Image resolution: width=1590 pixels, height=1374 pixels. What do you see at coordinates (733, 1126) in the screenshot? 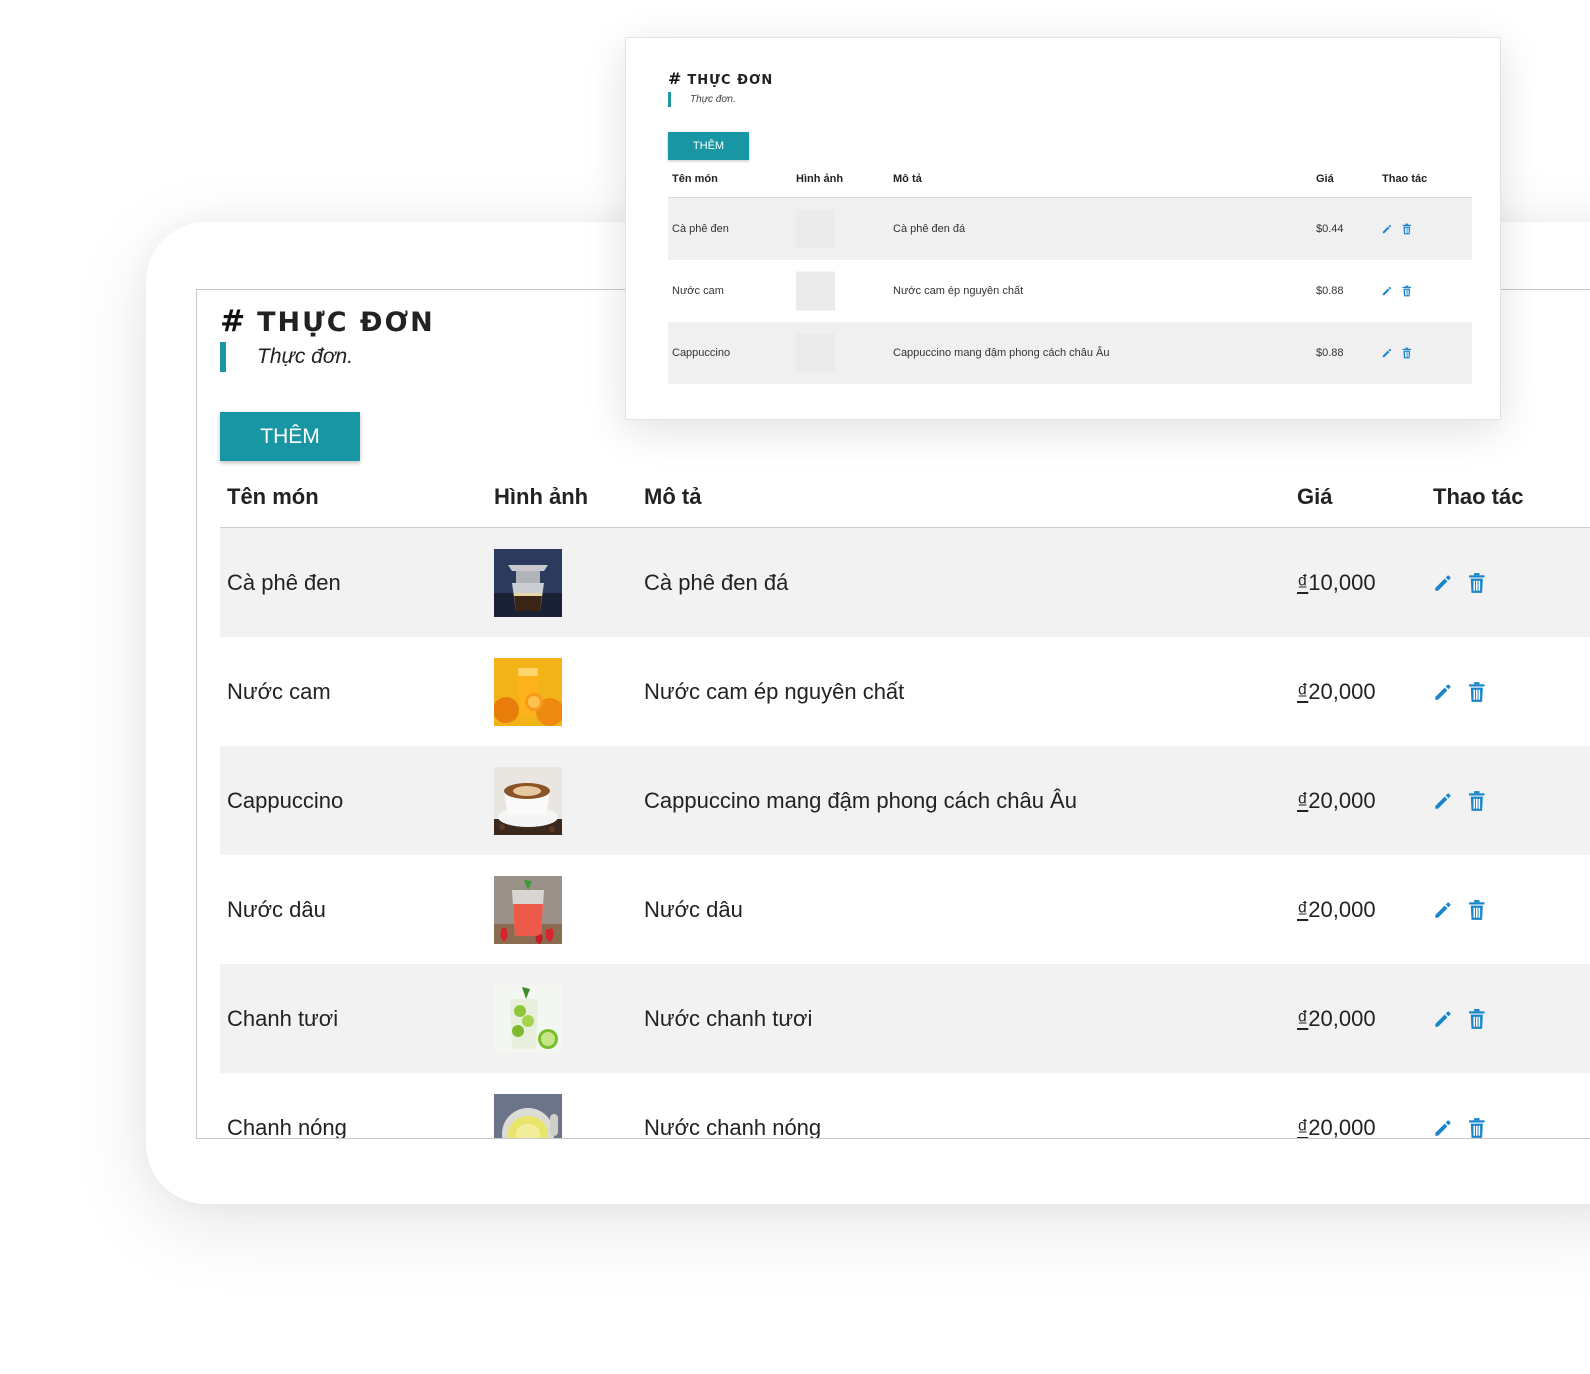
I see `item-description: Nước chanh nóng` at bounding box center [733, 1126].